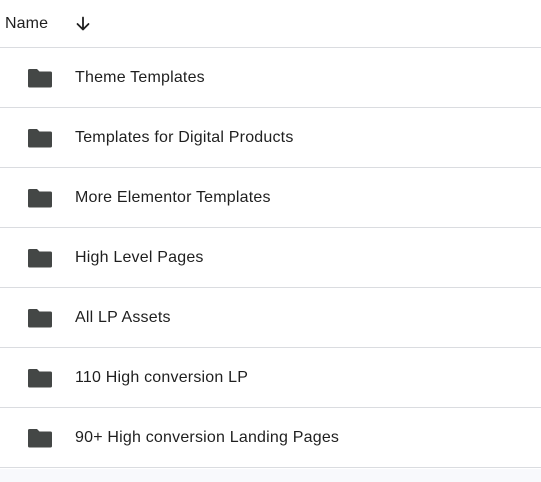  I want to click on folder-name: All LP Assets, so click(123, 317).